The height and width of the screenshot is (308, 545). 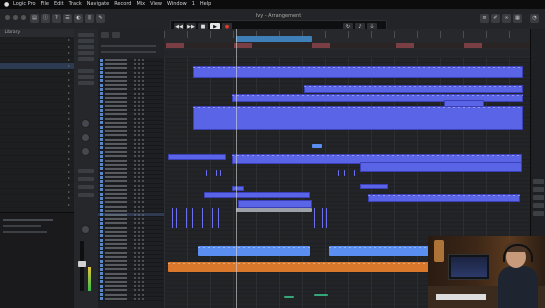 What do you see at coordinates (534, 18) in the screenshot?
I see `master-volume-icon: ◔` at bounding box center [534, 18].